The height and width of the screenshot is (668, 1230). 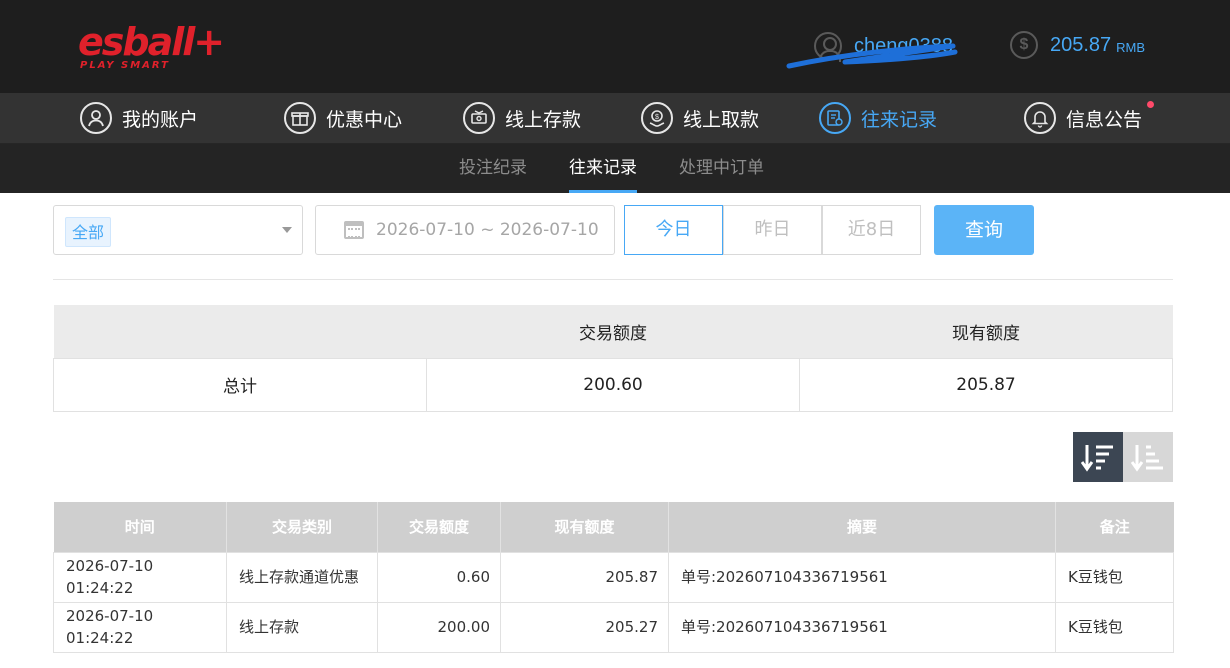 I want to click on nav-announcements: 信息公告, so click(x=1089, y=118).